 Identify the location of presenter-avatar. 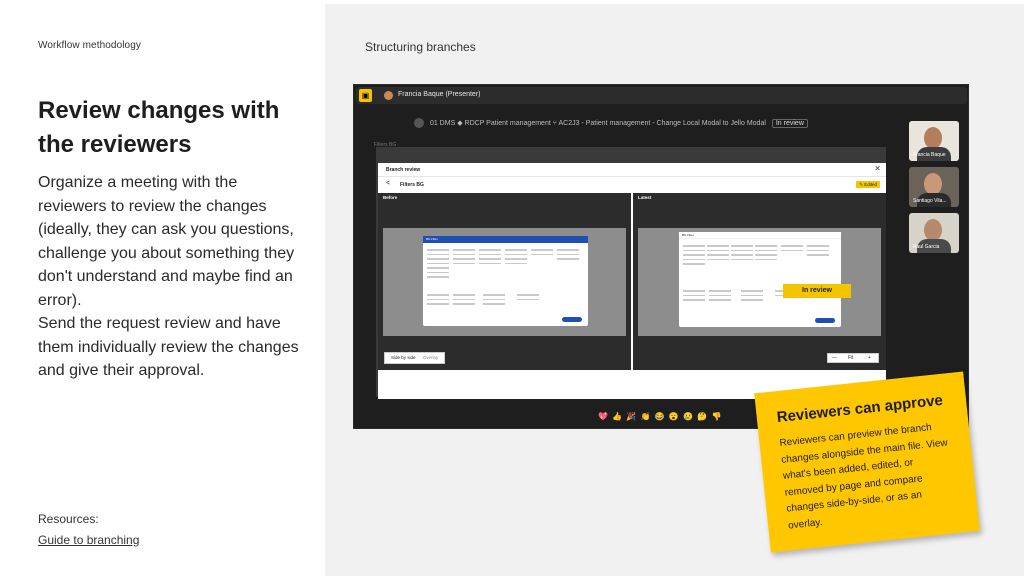
(388, 95).